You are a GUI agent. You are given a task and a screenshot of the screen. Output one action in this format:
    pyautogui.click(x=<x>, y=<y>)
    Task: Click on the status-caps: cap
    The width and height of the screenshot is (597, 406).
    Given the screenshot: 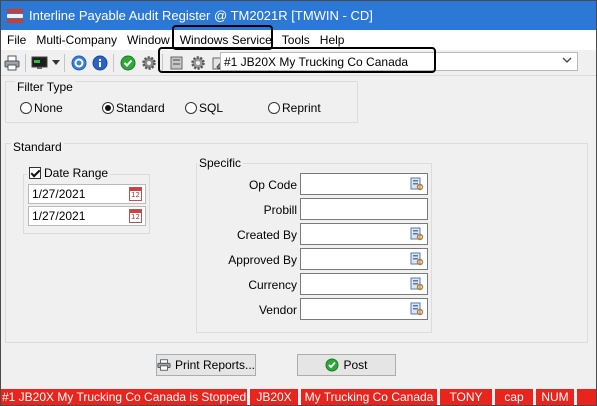 What is the action you would take?
    pyautogui.click(x=514, y=397)
    